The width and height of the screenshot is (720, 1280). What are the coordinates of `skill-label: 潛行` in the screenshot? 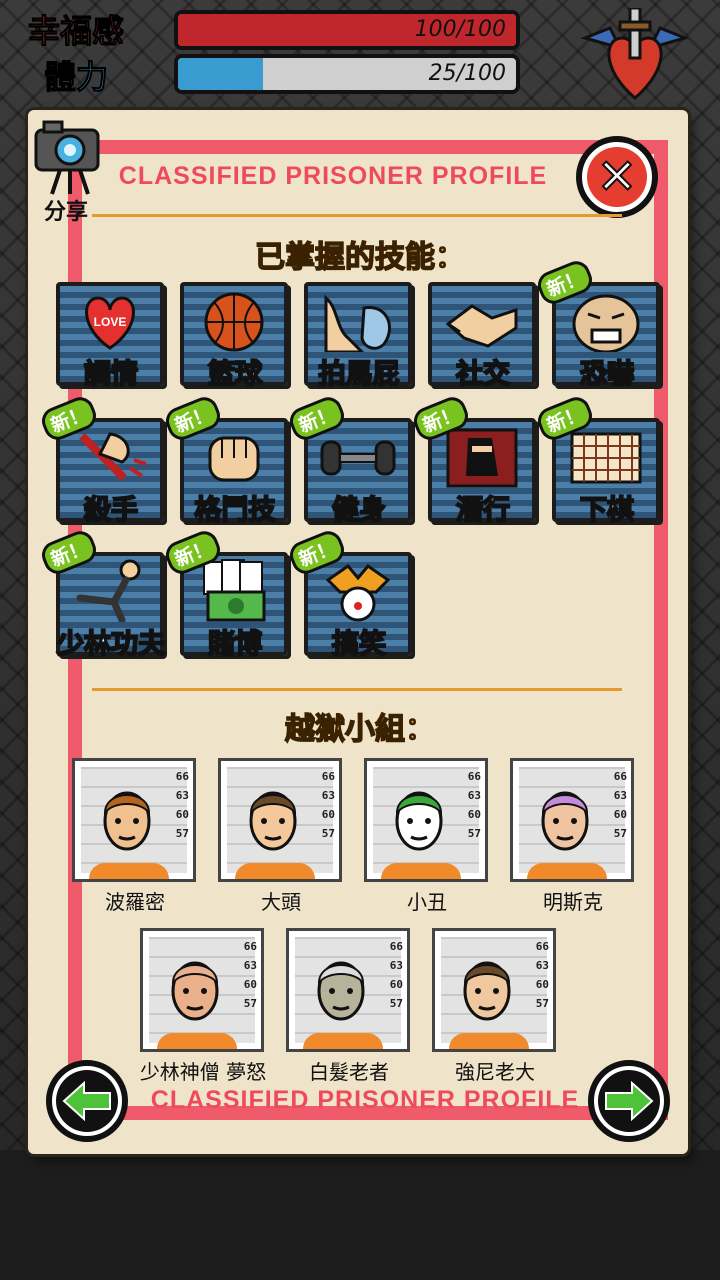 It's located at (483, 510).